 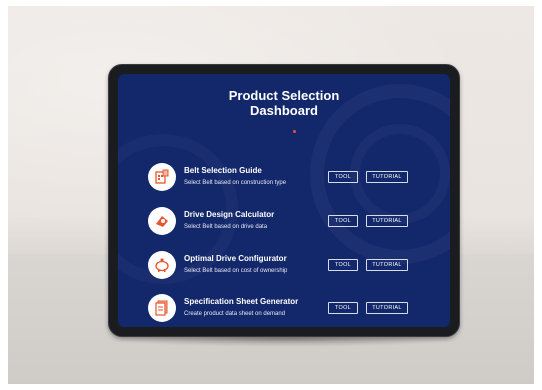 I want to click on item-title: Optimal Drive Configurator, so click(x=235, y=258).